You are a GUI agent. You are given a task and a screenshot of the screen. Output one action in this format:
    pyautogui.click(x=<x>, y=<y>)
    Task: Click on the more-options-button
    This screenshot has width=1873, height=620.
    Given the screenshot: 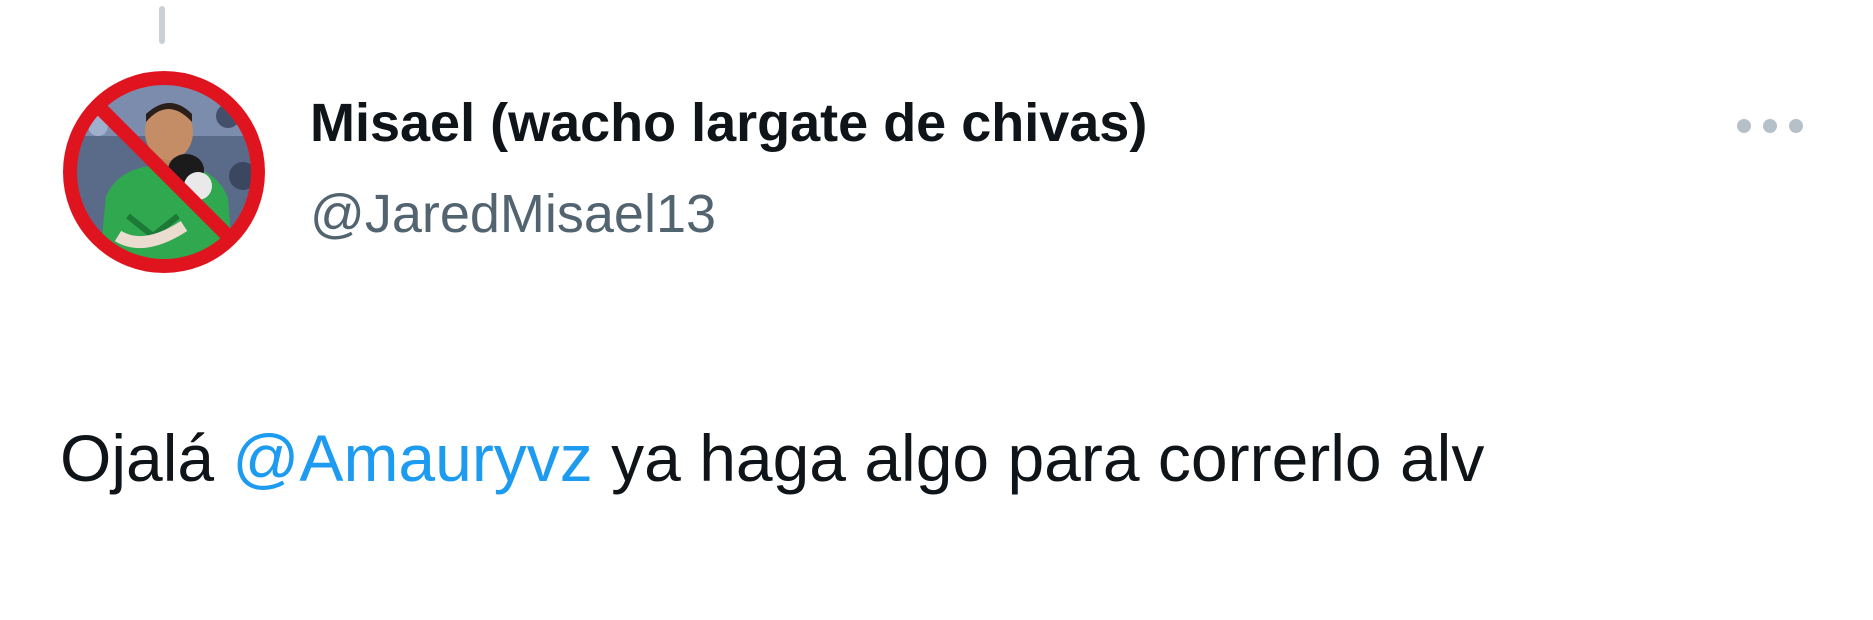 What is the action you would take?
    pyautogui.click(x=1770, y=126)
    